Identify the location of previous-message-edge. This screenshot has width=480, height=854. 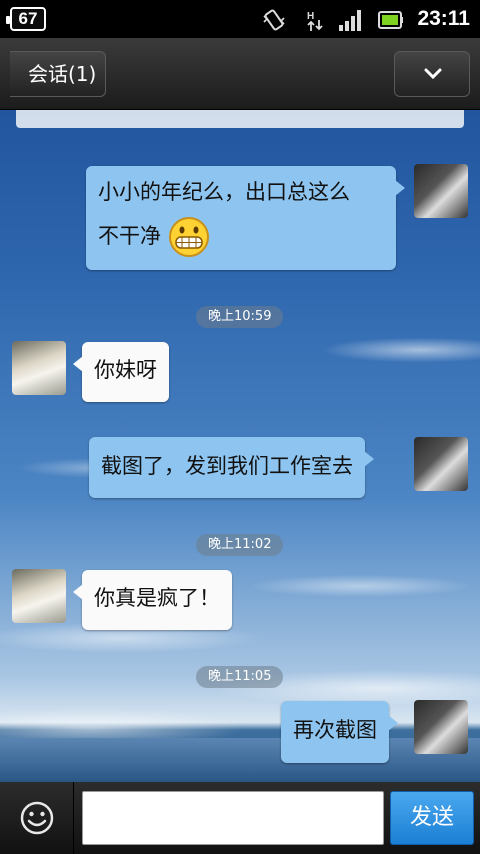
(240, 119).